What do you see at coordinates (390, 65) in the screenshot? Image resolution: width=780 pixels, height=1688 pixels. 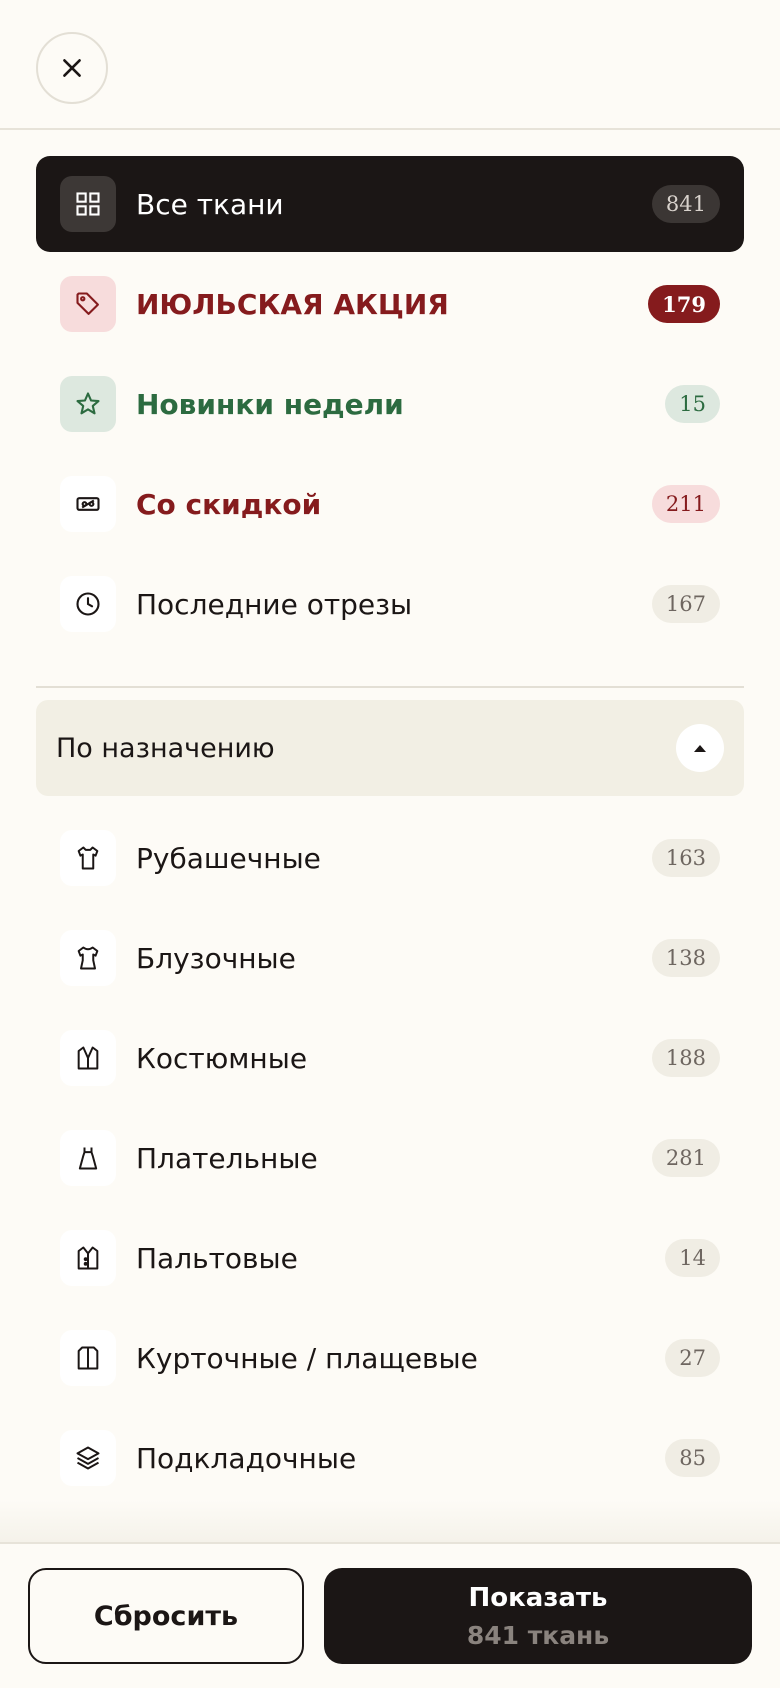 I see `filter-header` at bounding box center [390, 65].